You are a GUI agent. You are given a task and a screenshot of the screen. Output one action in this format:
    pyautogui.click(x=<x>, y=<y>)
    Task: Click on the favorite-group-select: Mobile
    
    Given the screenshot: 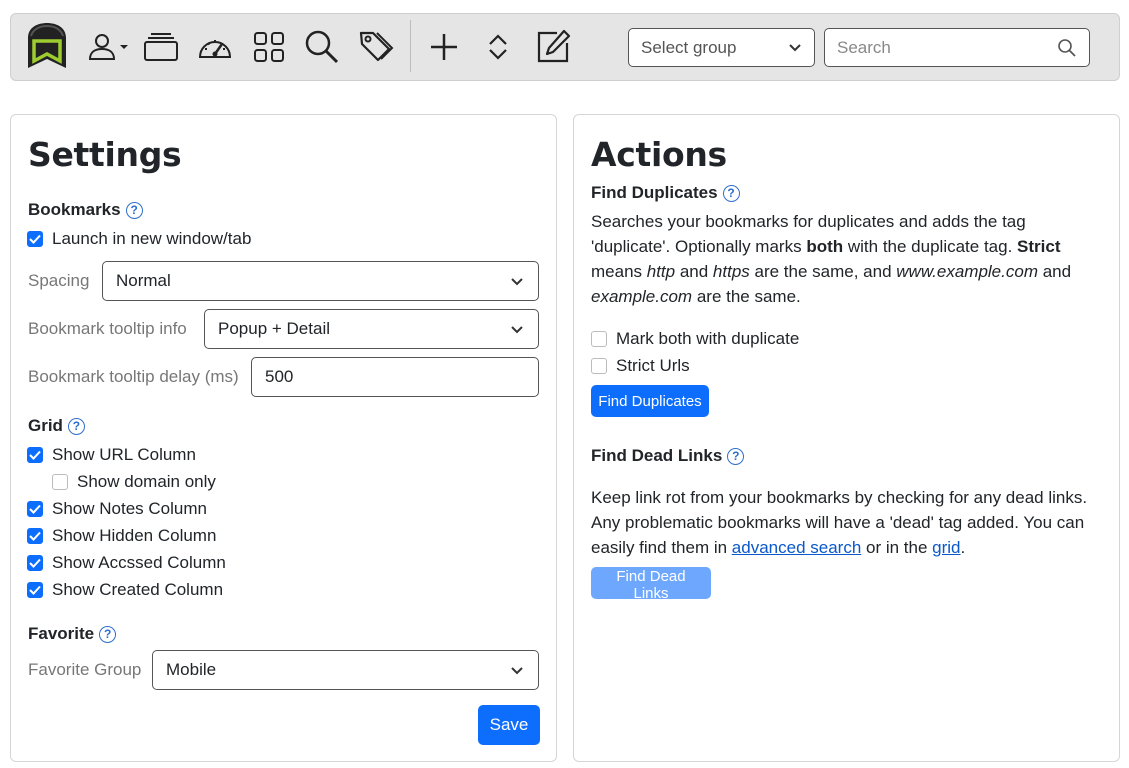 What is the action you would take?
    pyautogui.click(x=345, y=670)
    